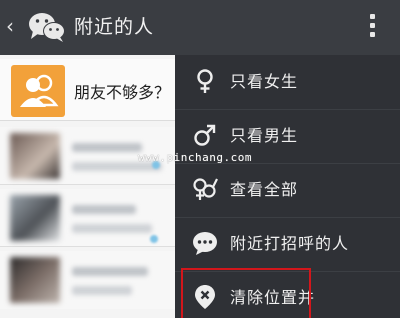 Image resolution: width=400 pixels, height=318 pixels. What do you see at coordinates (205, 189) in the screenshot?
I see `gender-all-icon` at bounding box center [205, 189].